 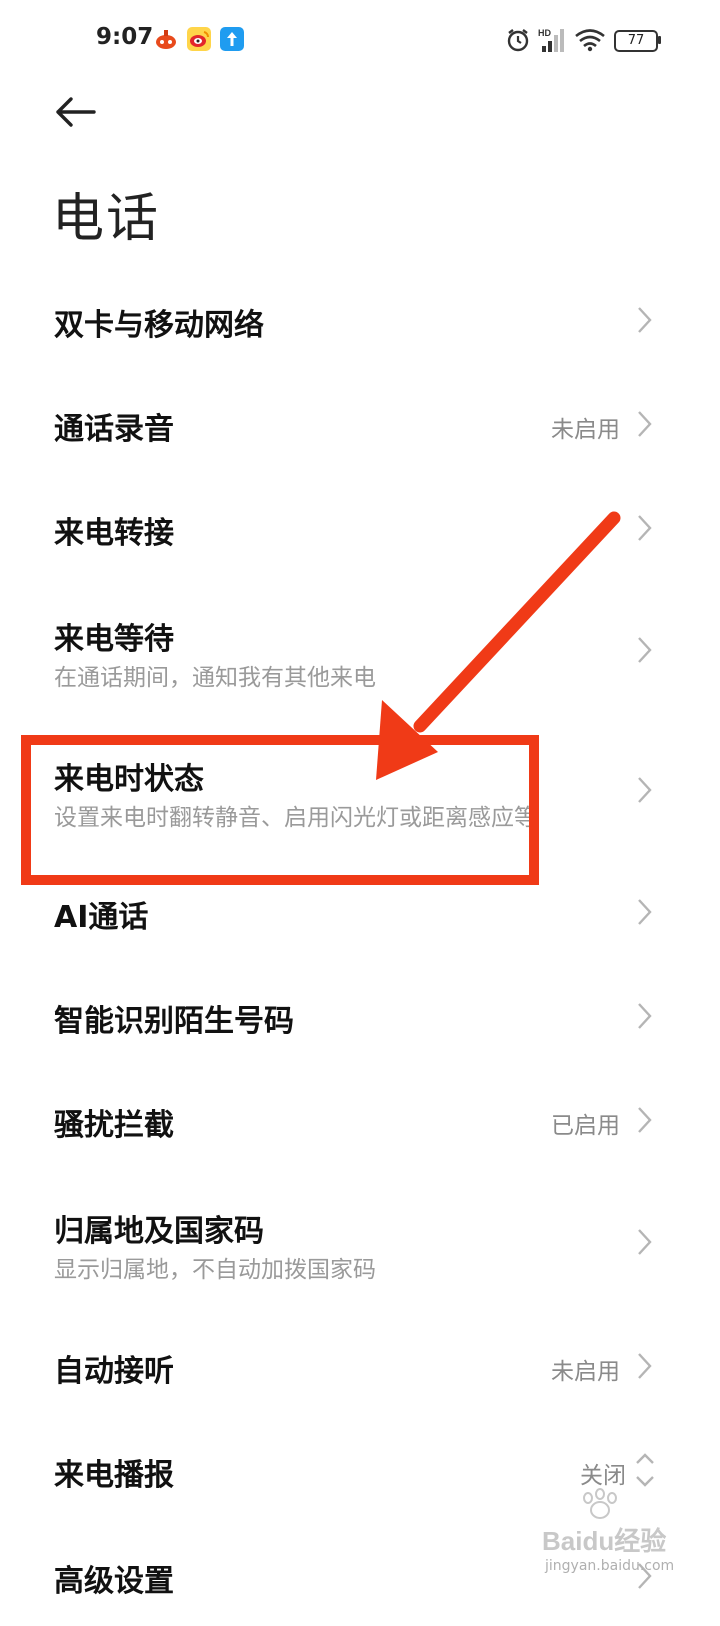 I want to click on setting-harassment-block: 骚扰拦截 已启用, so click(x=360, y=1120).